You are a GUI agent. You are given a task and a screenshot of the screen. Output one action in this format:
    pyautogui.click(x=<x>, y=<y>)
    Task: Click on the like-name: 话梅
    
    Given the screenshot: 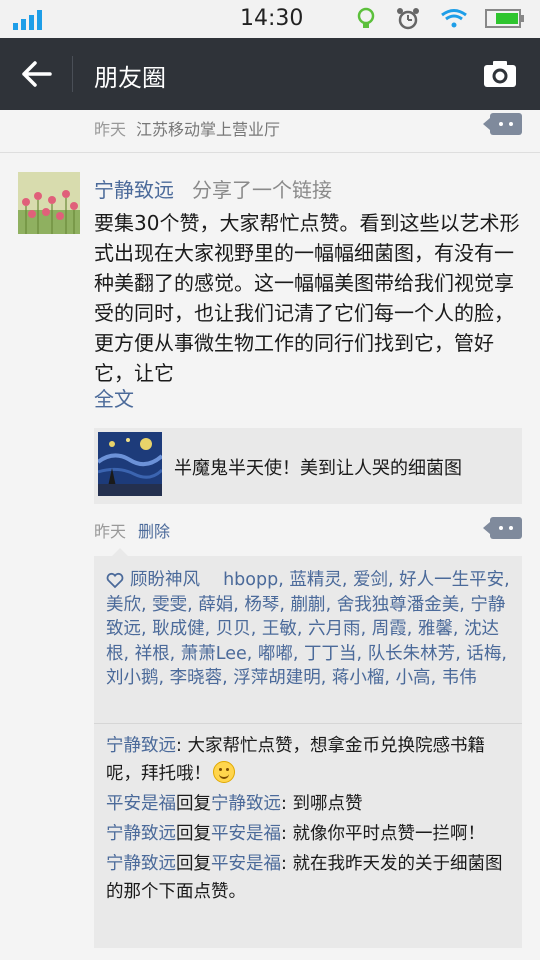 What is the action you would take?
    pyautogui.click(x=483, y=654)
    